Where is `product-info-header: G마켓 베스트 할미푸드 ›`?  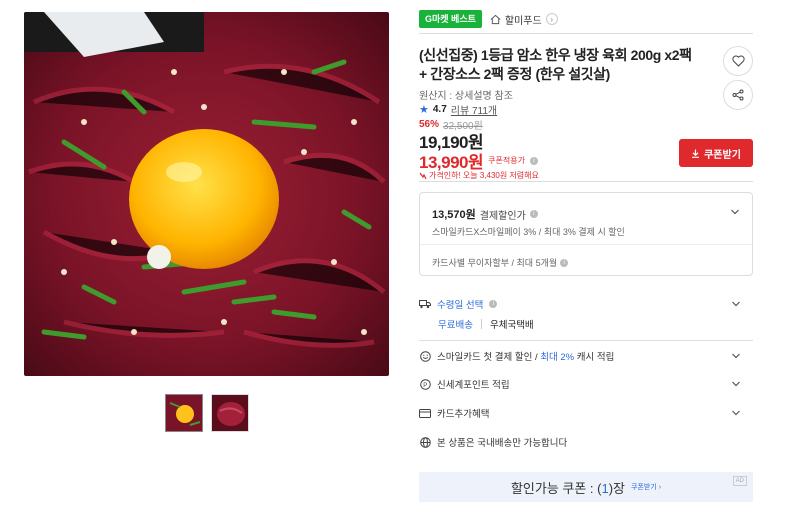
product-info-header: G마켓 베스트 할미푸드 › is located at coordinates (586, 19).